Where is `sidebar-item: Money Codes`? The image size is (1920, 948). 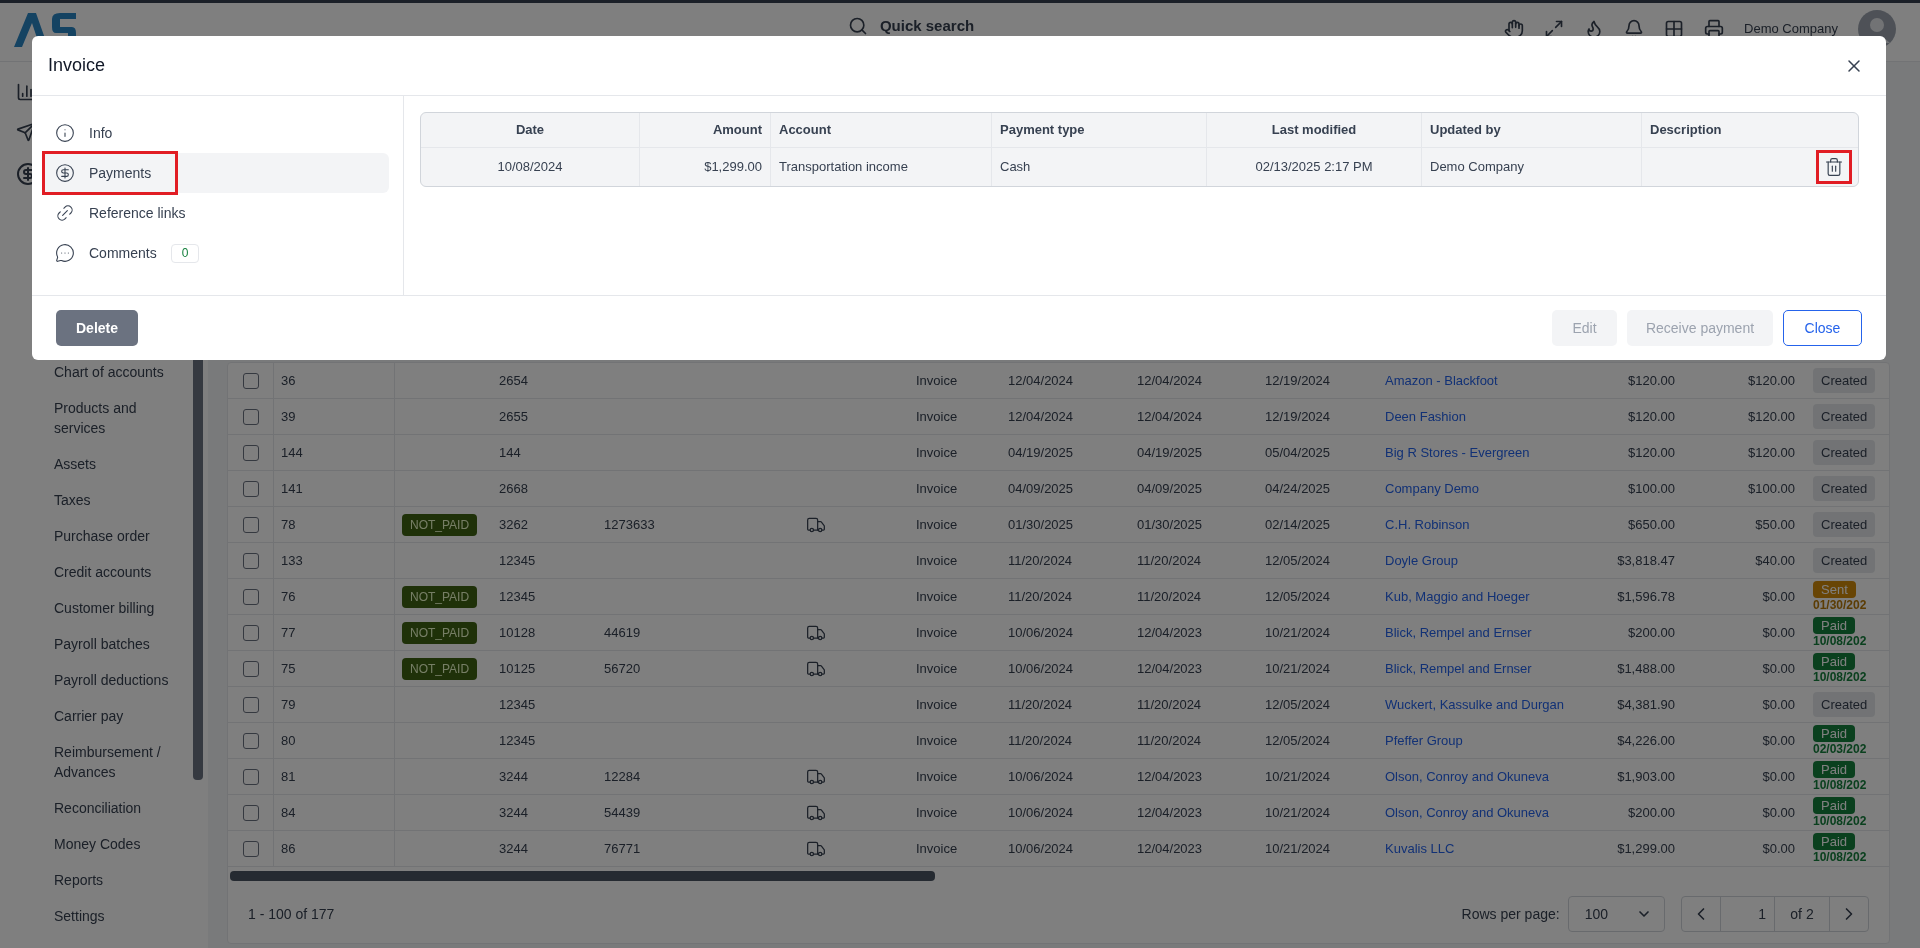
sidebar-item: Money Codes is located at coordinates (119, 844).